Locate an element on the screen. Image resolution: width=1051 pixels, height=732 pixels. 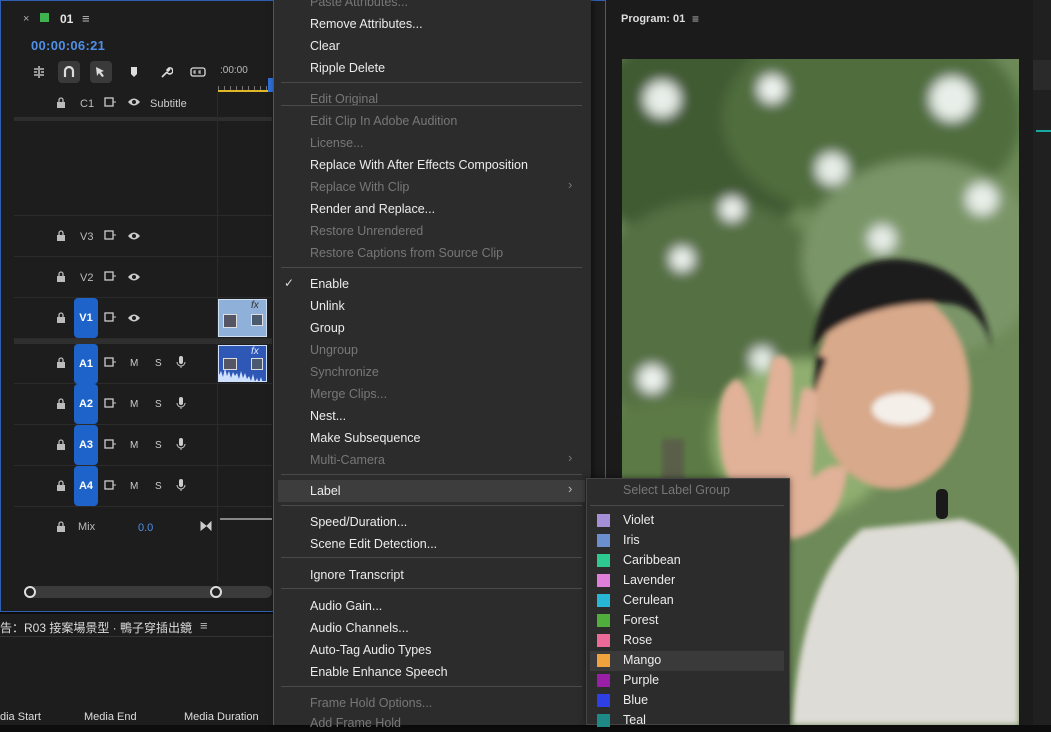
label-item-caribbean: Caribbean is located at coordinates (652, 560).